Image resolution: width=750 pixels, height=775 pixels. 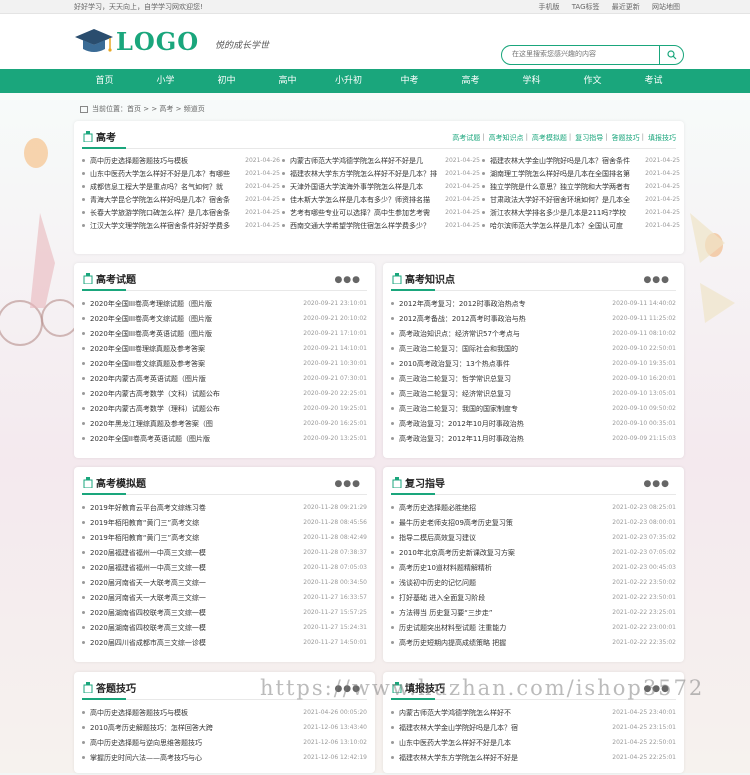 I want to click on list-item-title: 2020届四川省成都市高三文综一诊模, so click(x=194, y=643).